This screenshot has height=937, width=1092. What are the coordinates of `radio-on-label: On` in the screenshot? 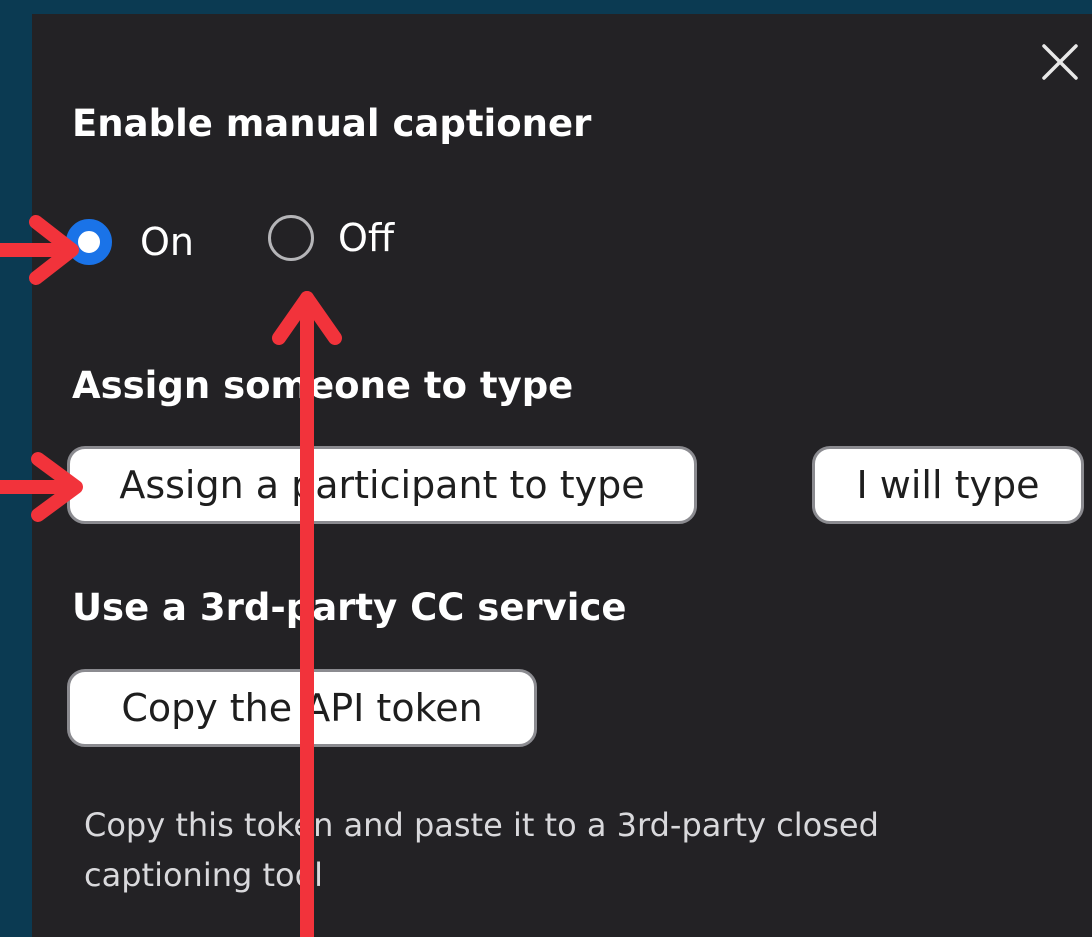 It's located at (167, 242).